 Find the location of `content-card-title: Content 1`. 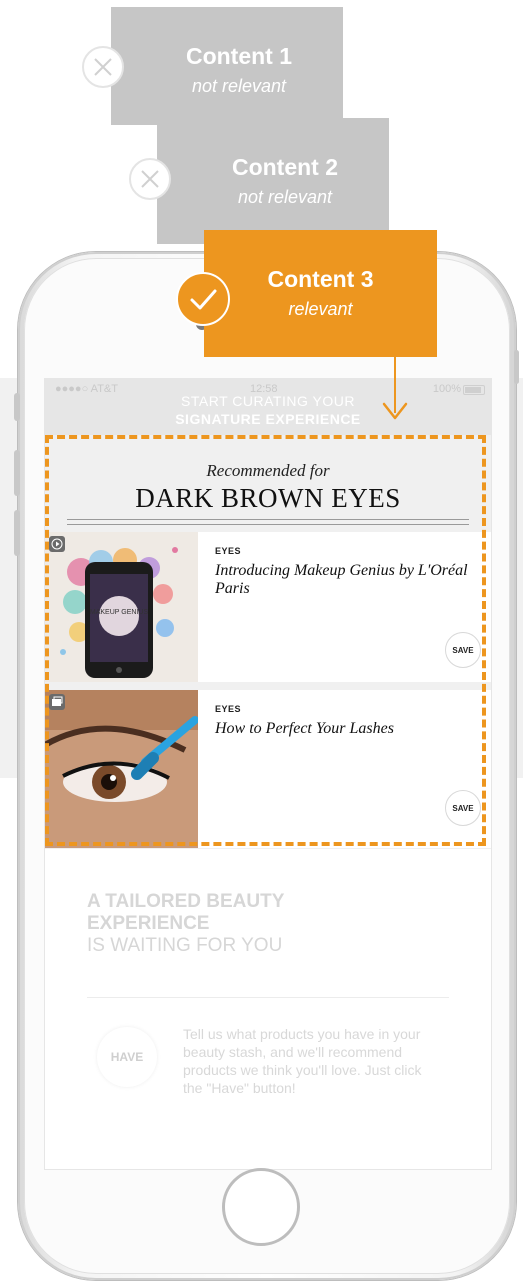

content-card-title: Content 1 is located at coordinates (239, 56).